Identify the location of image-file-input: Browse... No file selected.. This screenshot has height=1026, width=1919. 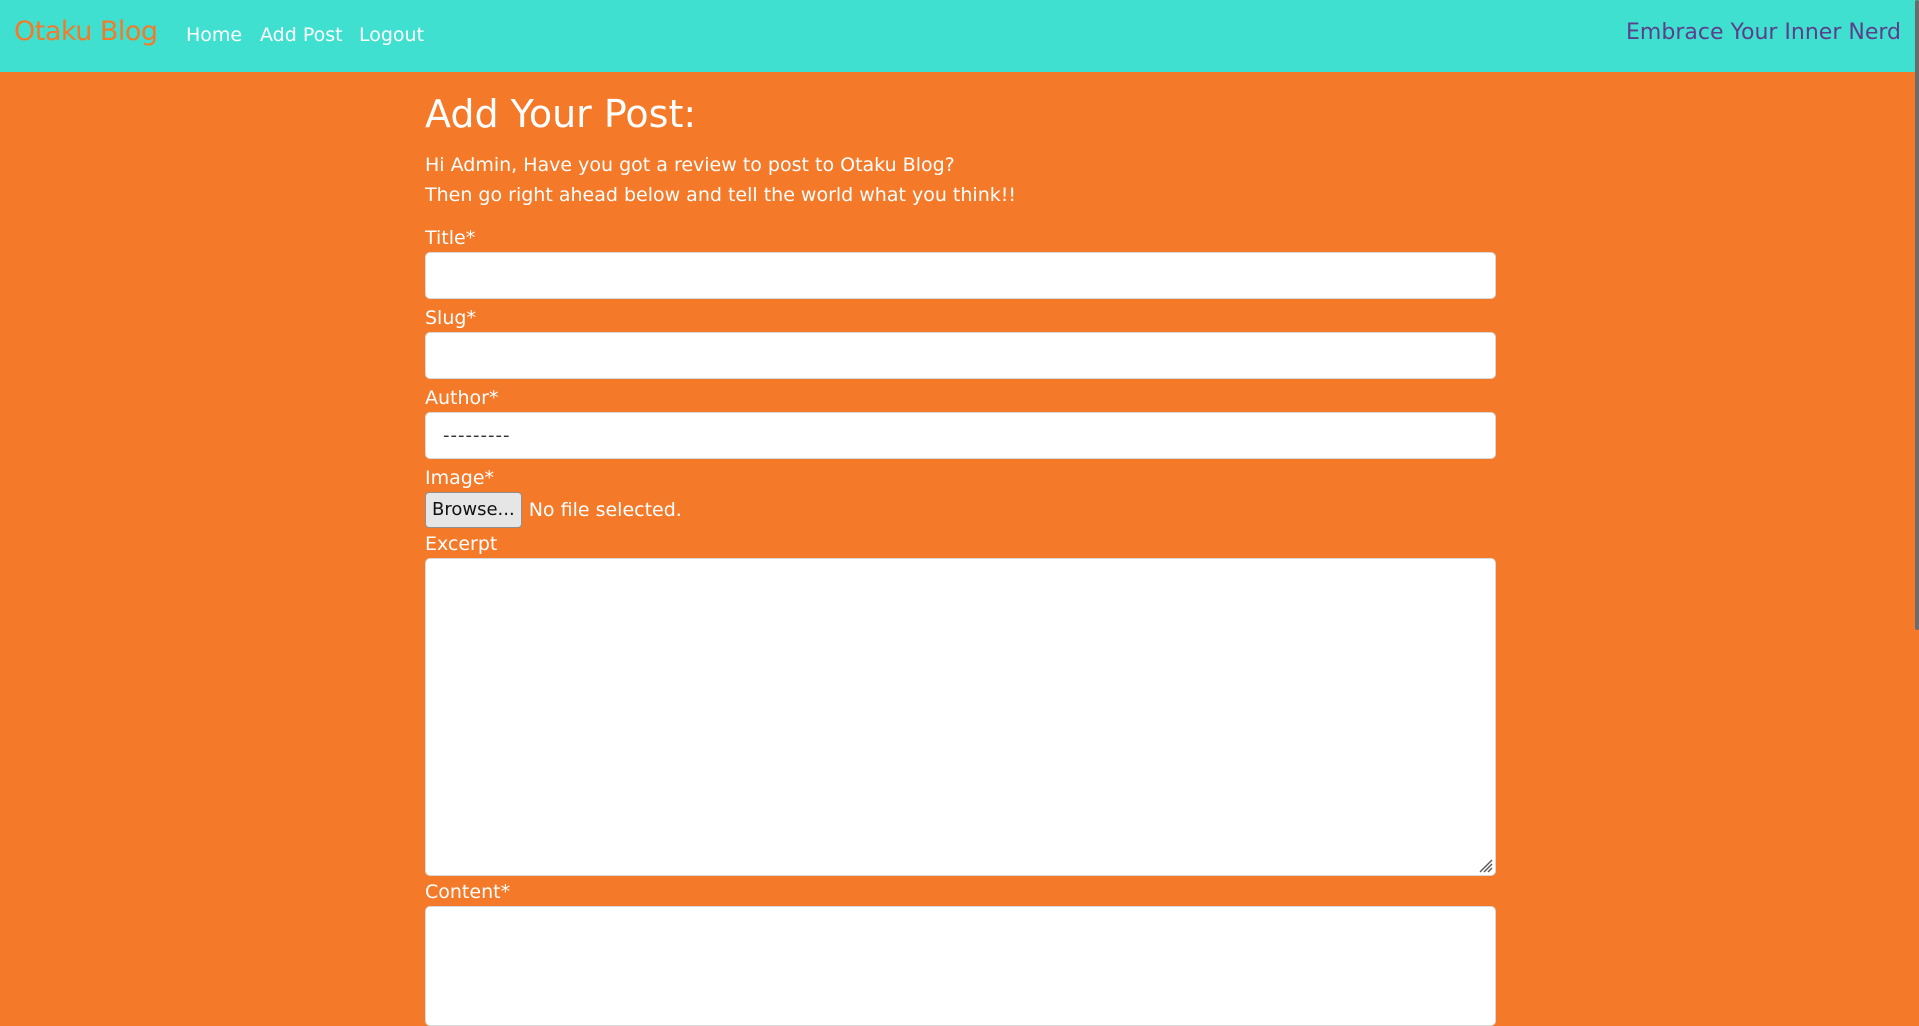
(960, 509).